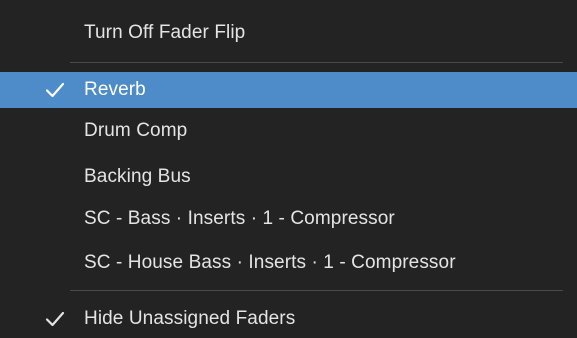 The width and height of the screenshot is (577, 338). What do you see at coordinates (190, 318) in the screenshot?
I see `menu-item-label: Hide Unassigned Faders` at bounding box center [190, 318].